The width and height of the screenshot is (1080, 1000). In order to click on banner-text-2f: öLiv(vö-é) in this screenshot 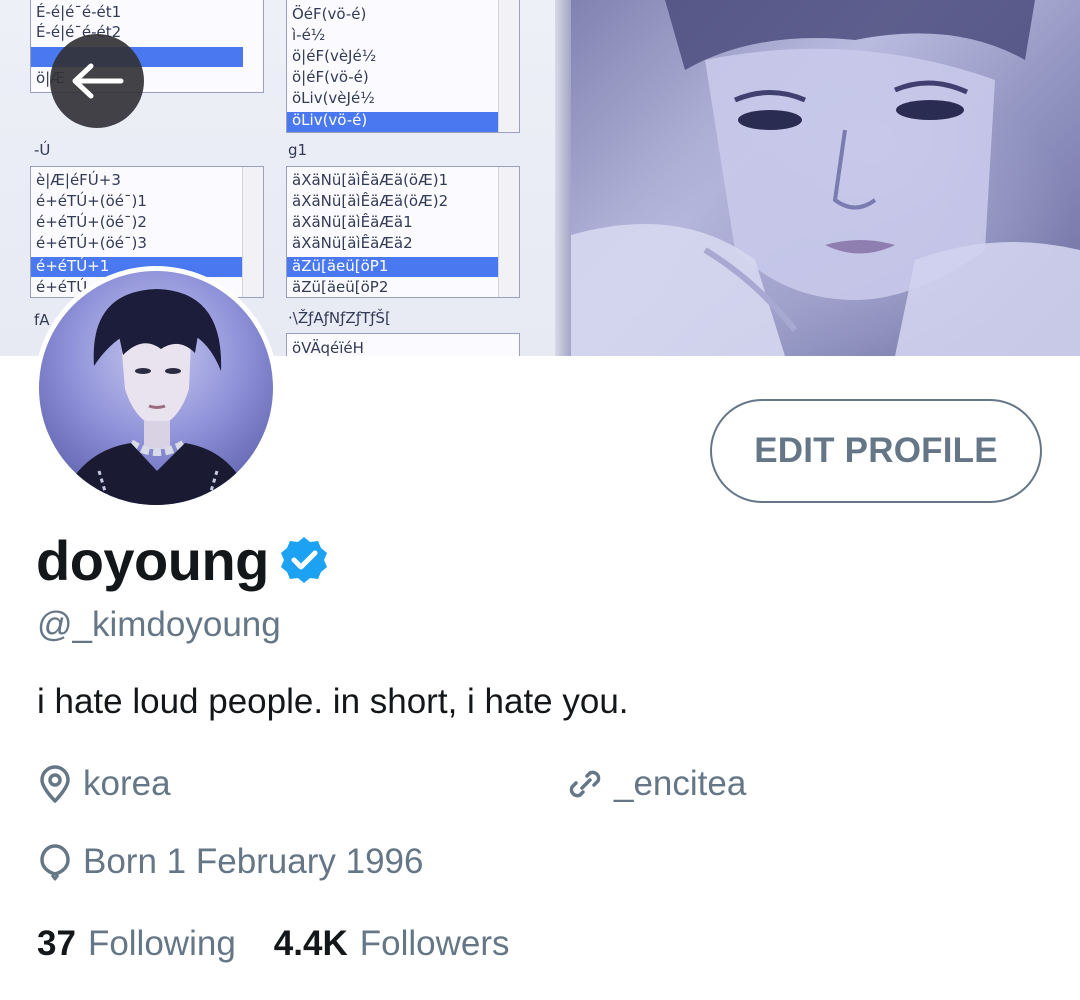, I will do `click(330, 120)`.